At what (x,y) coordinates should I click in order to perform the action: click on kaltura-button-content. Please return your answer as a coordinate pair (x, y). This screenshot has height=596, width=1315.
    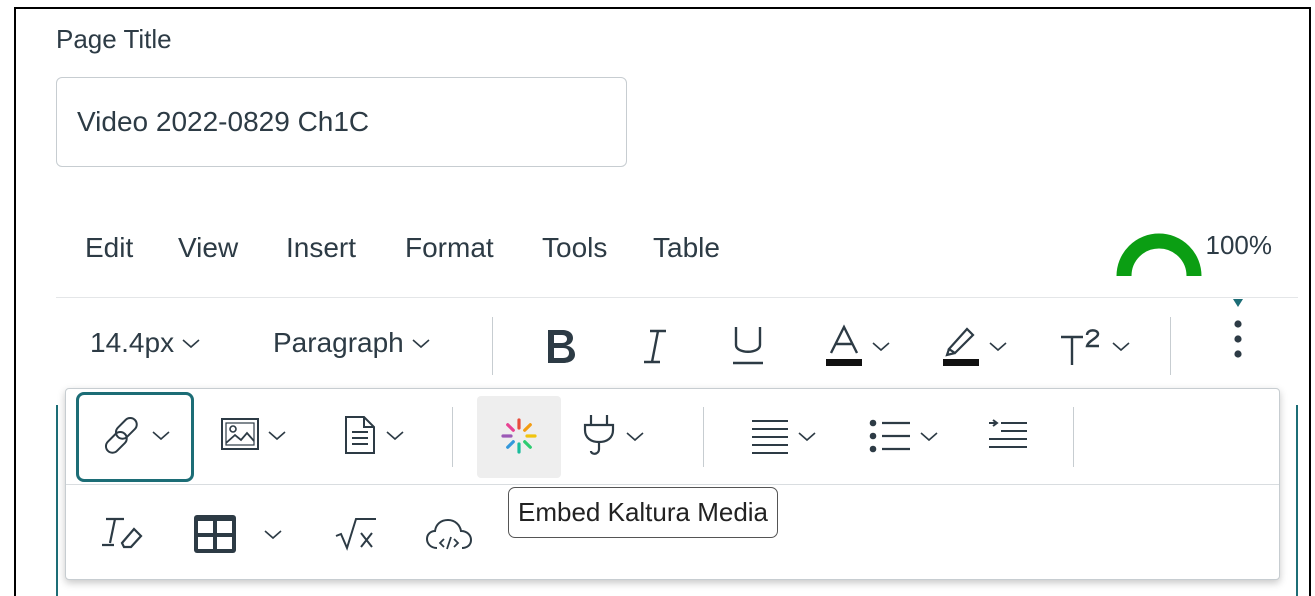
    Looking at the image, I should click on (519, 436).